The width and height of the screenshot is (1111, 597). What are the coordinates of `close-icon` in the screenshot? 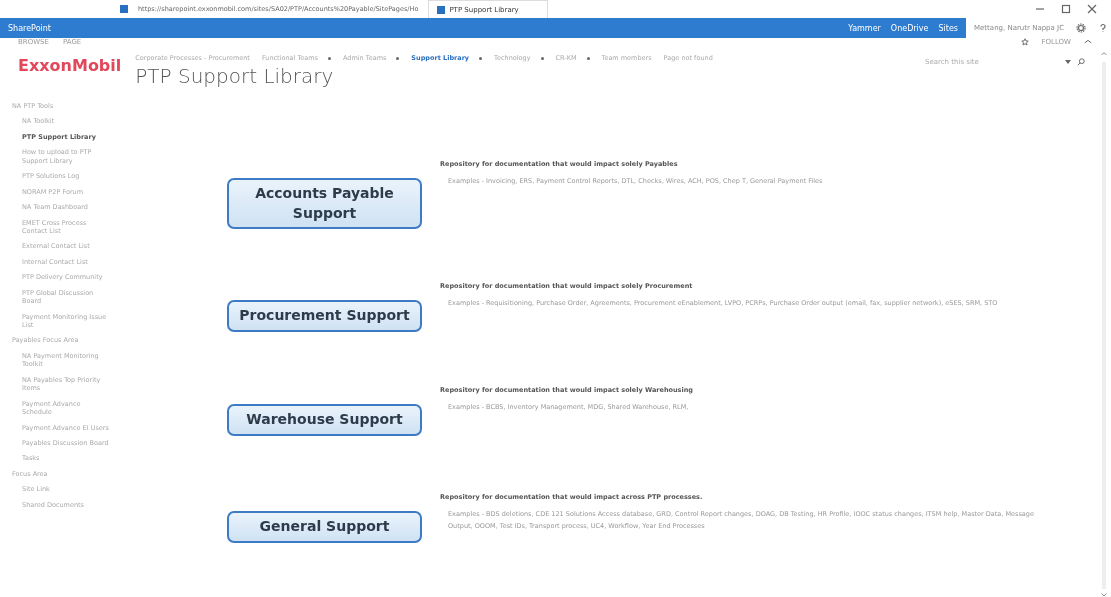 It's located at (1092, 9).